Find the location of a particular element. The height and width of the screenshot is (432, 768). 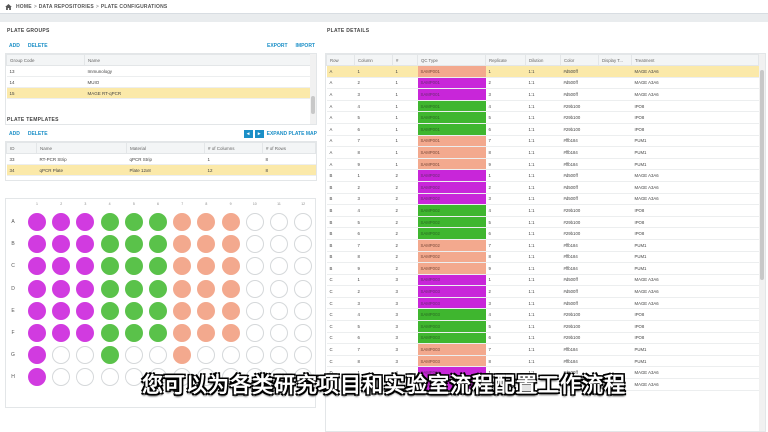

table-row: 34 qPCR Plate Plate 12x8 12 8 is located at coordinates (161, 170).